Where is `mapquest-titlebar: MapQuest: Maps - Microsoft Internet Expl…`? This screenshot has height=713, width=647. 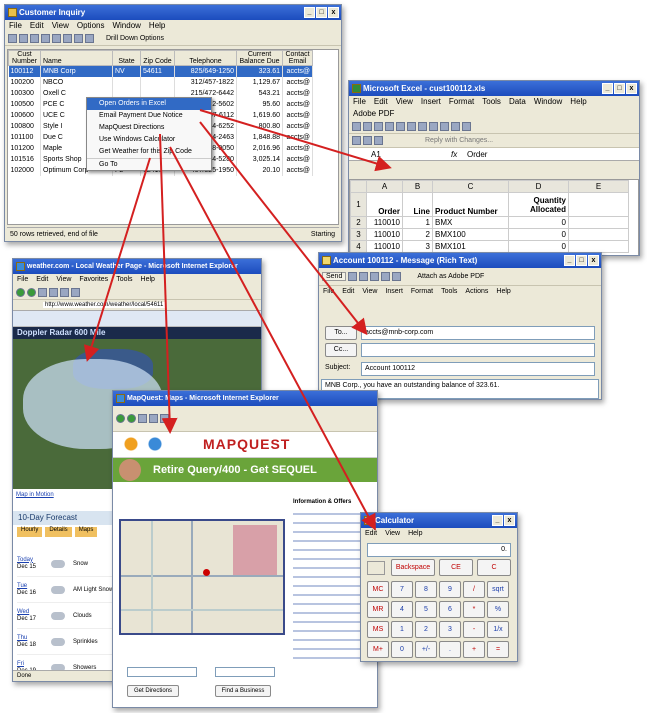 mapquest-titlebar: MapQuest: Maps - Microsoft Internet Expl… is located at coordinates (245, 398).